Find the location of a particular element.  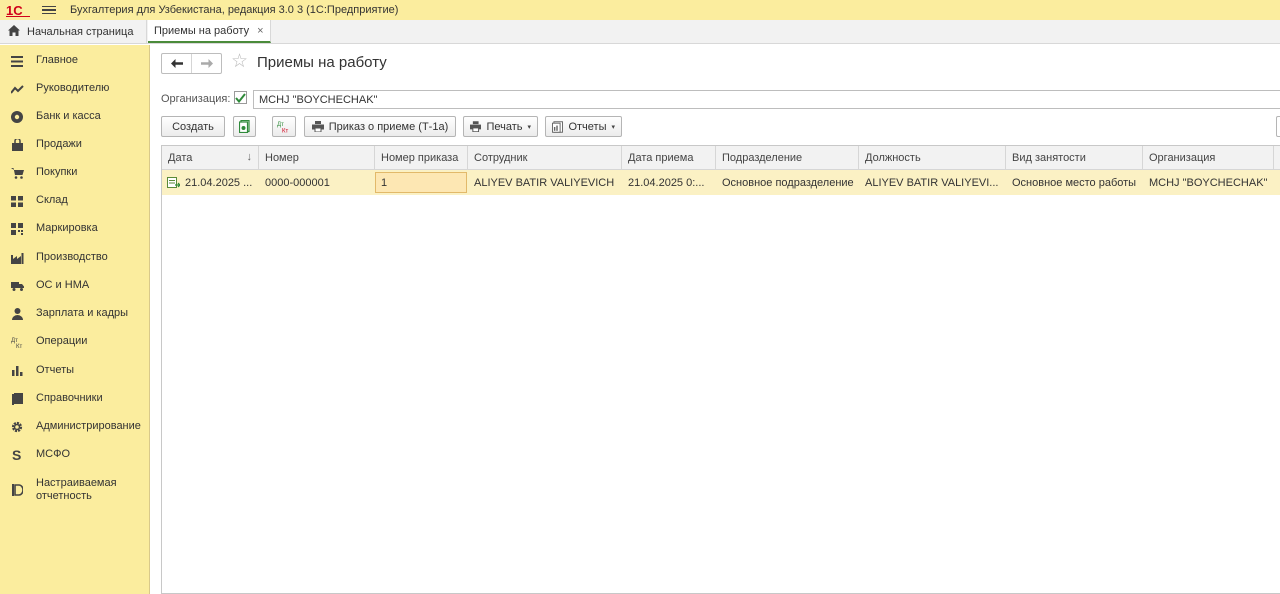

column-header-employment-type: Вид занятости is located at coordinates (1074, 158).